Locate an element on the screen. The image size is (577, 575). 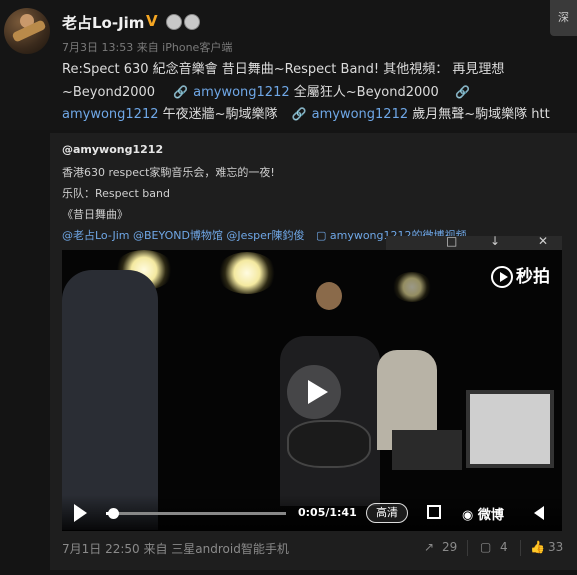
performer-head is located at coordinates (329, 296).